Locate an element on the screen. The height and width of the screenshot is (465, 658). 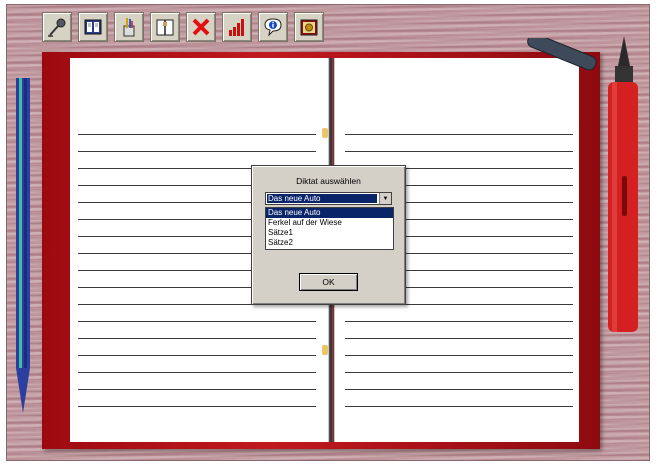
pencil-cup-button is located at coordinates (129, 27).